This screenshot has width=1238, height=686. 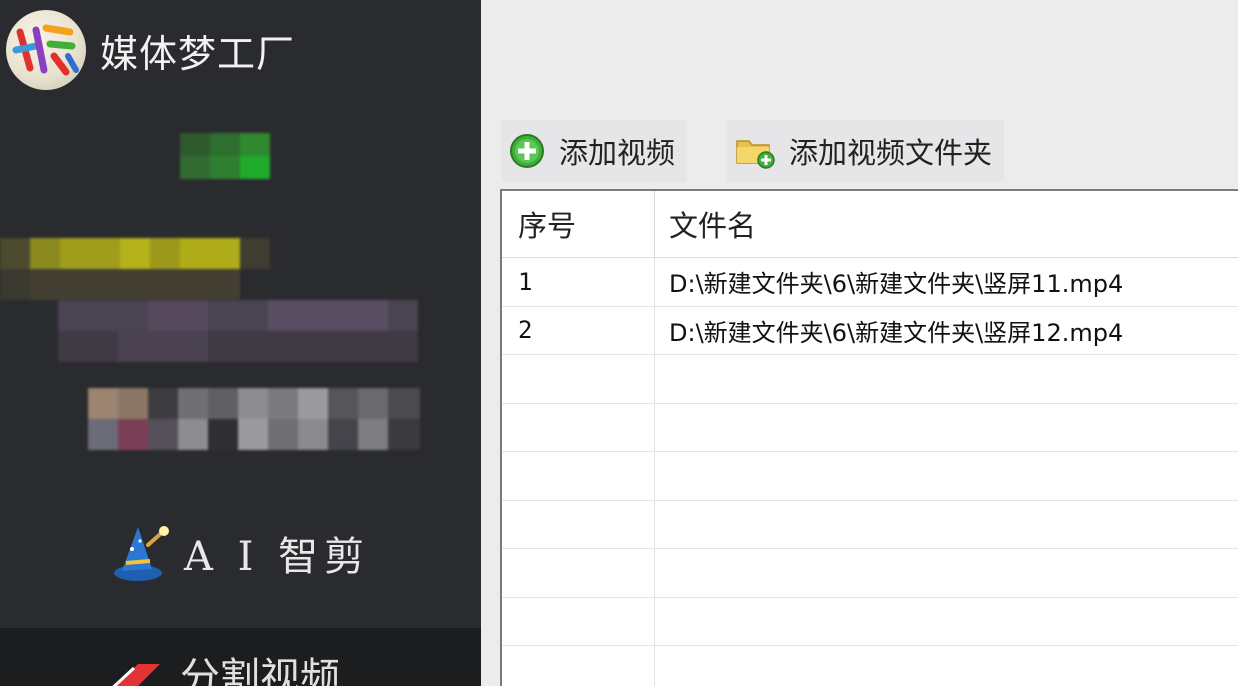 I want to click on app-header: 媒体梦工厂, so click(x=150, y=50).